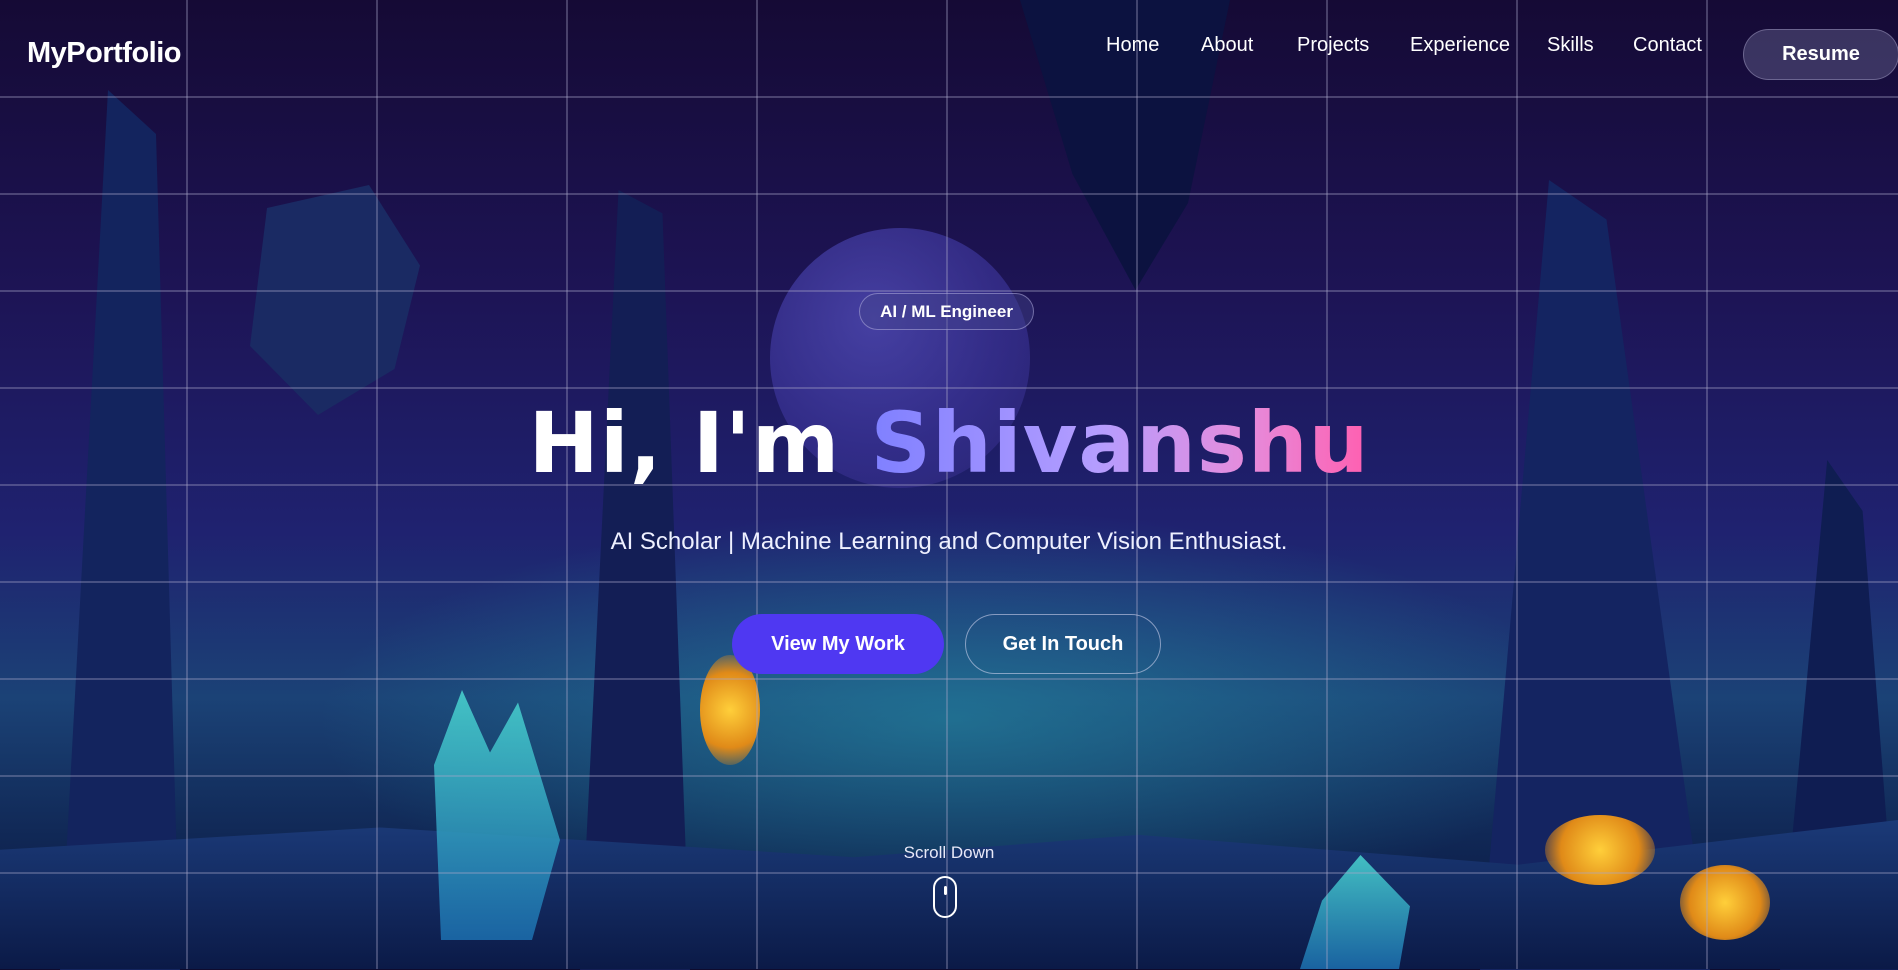 Image resolution: width=1898 pixels, height=970 pixels. What do you see at coordinates (1333, 45) in the screenshot?
I see `nav-link-projects: Projects` at bounding box center [1333, 45].